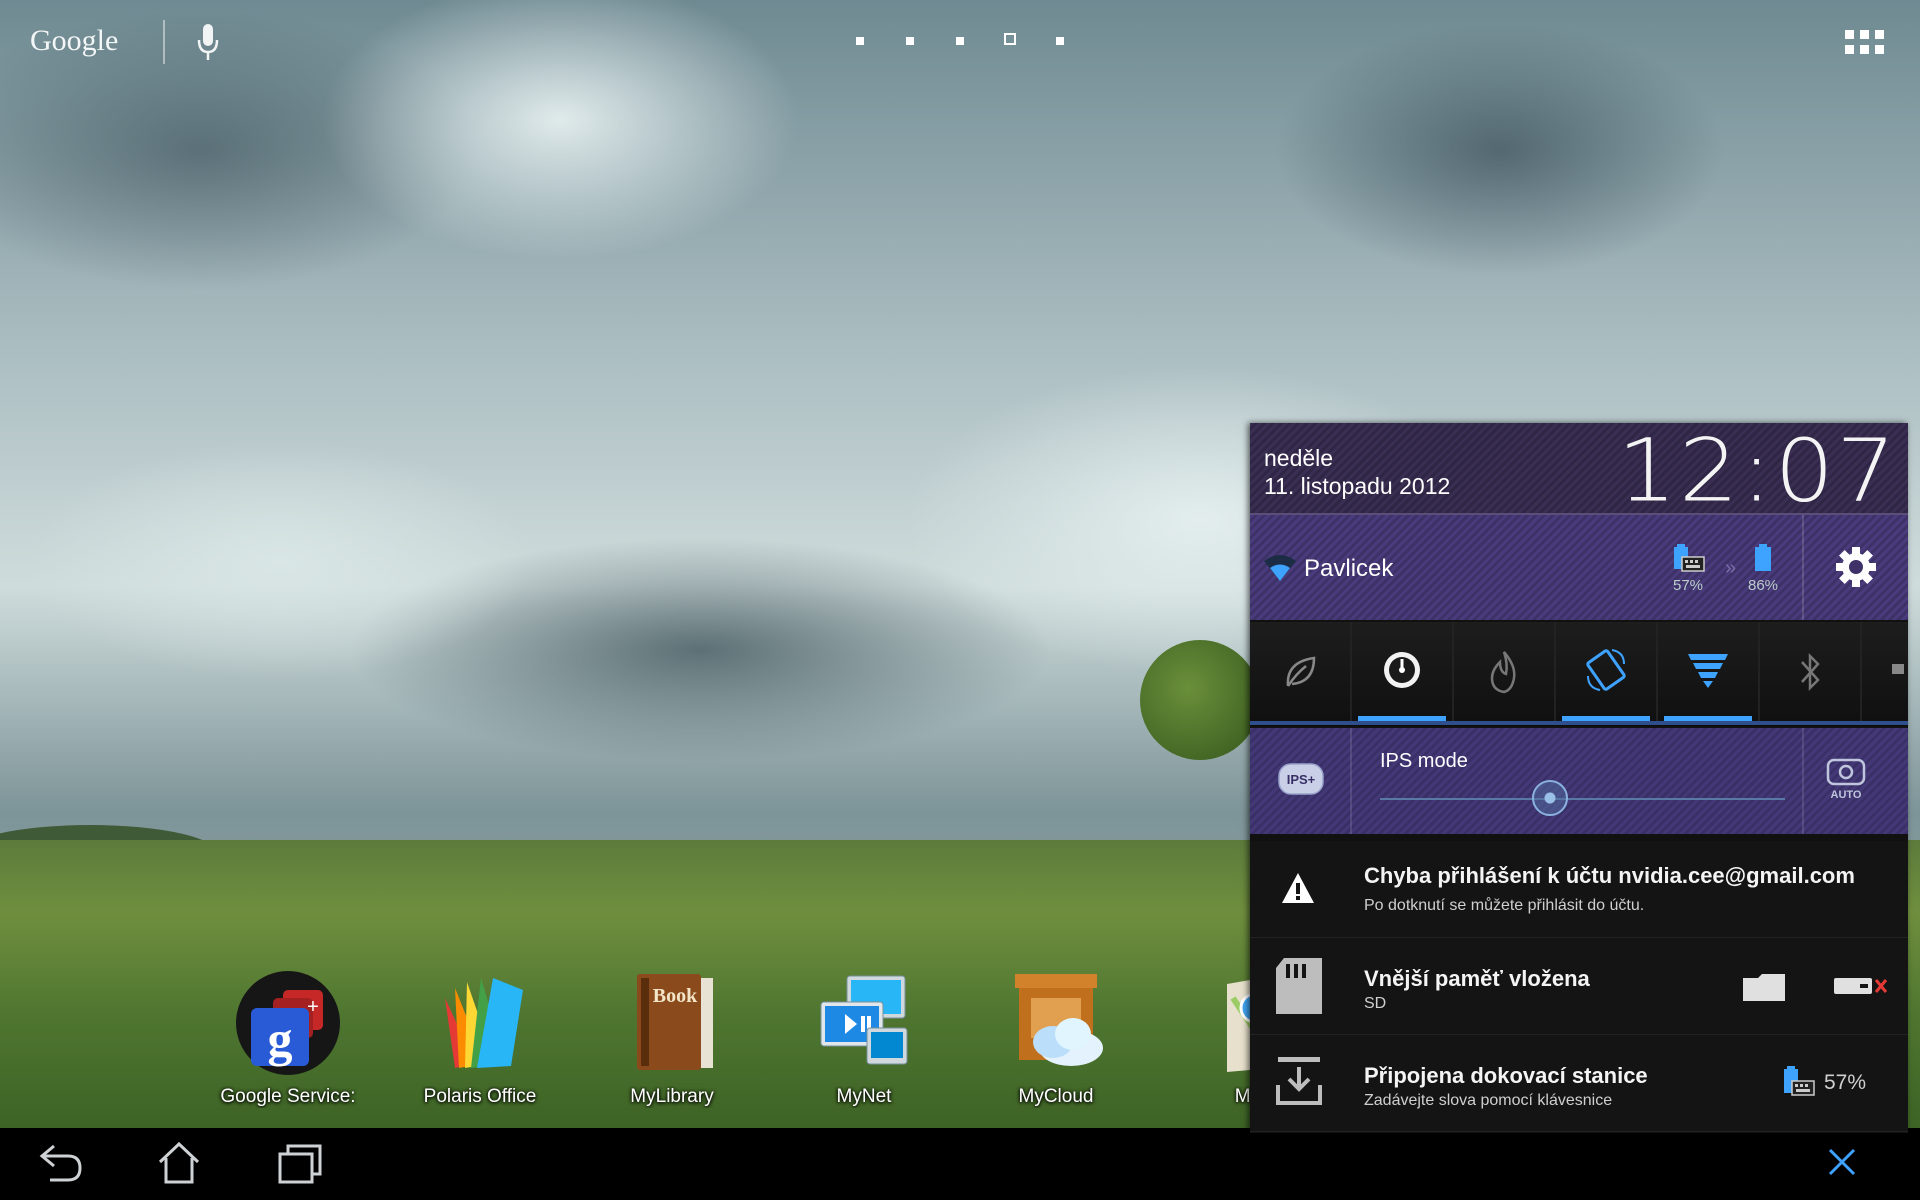 The height and width of the screenshot is (1200, 1920). Describe the element at coordinates (164, 42) in the screenshot. I see `top-divider` at that location.